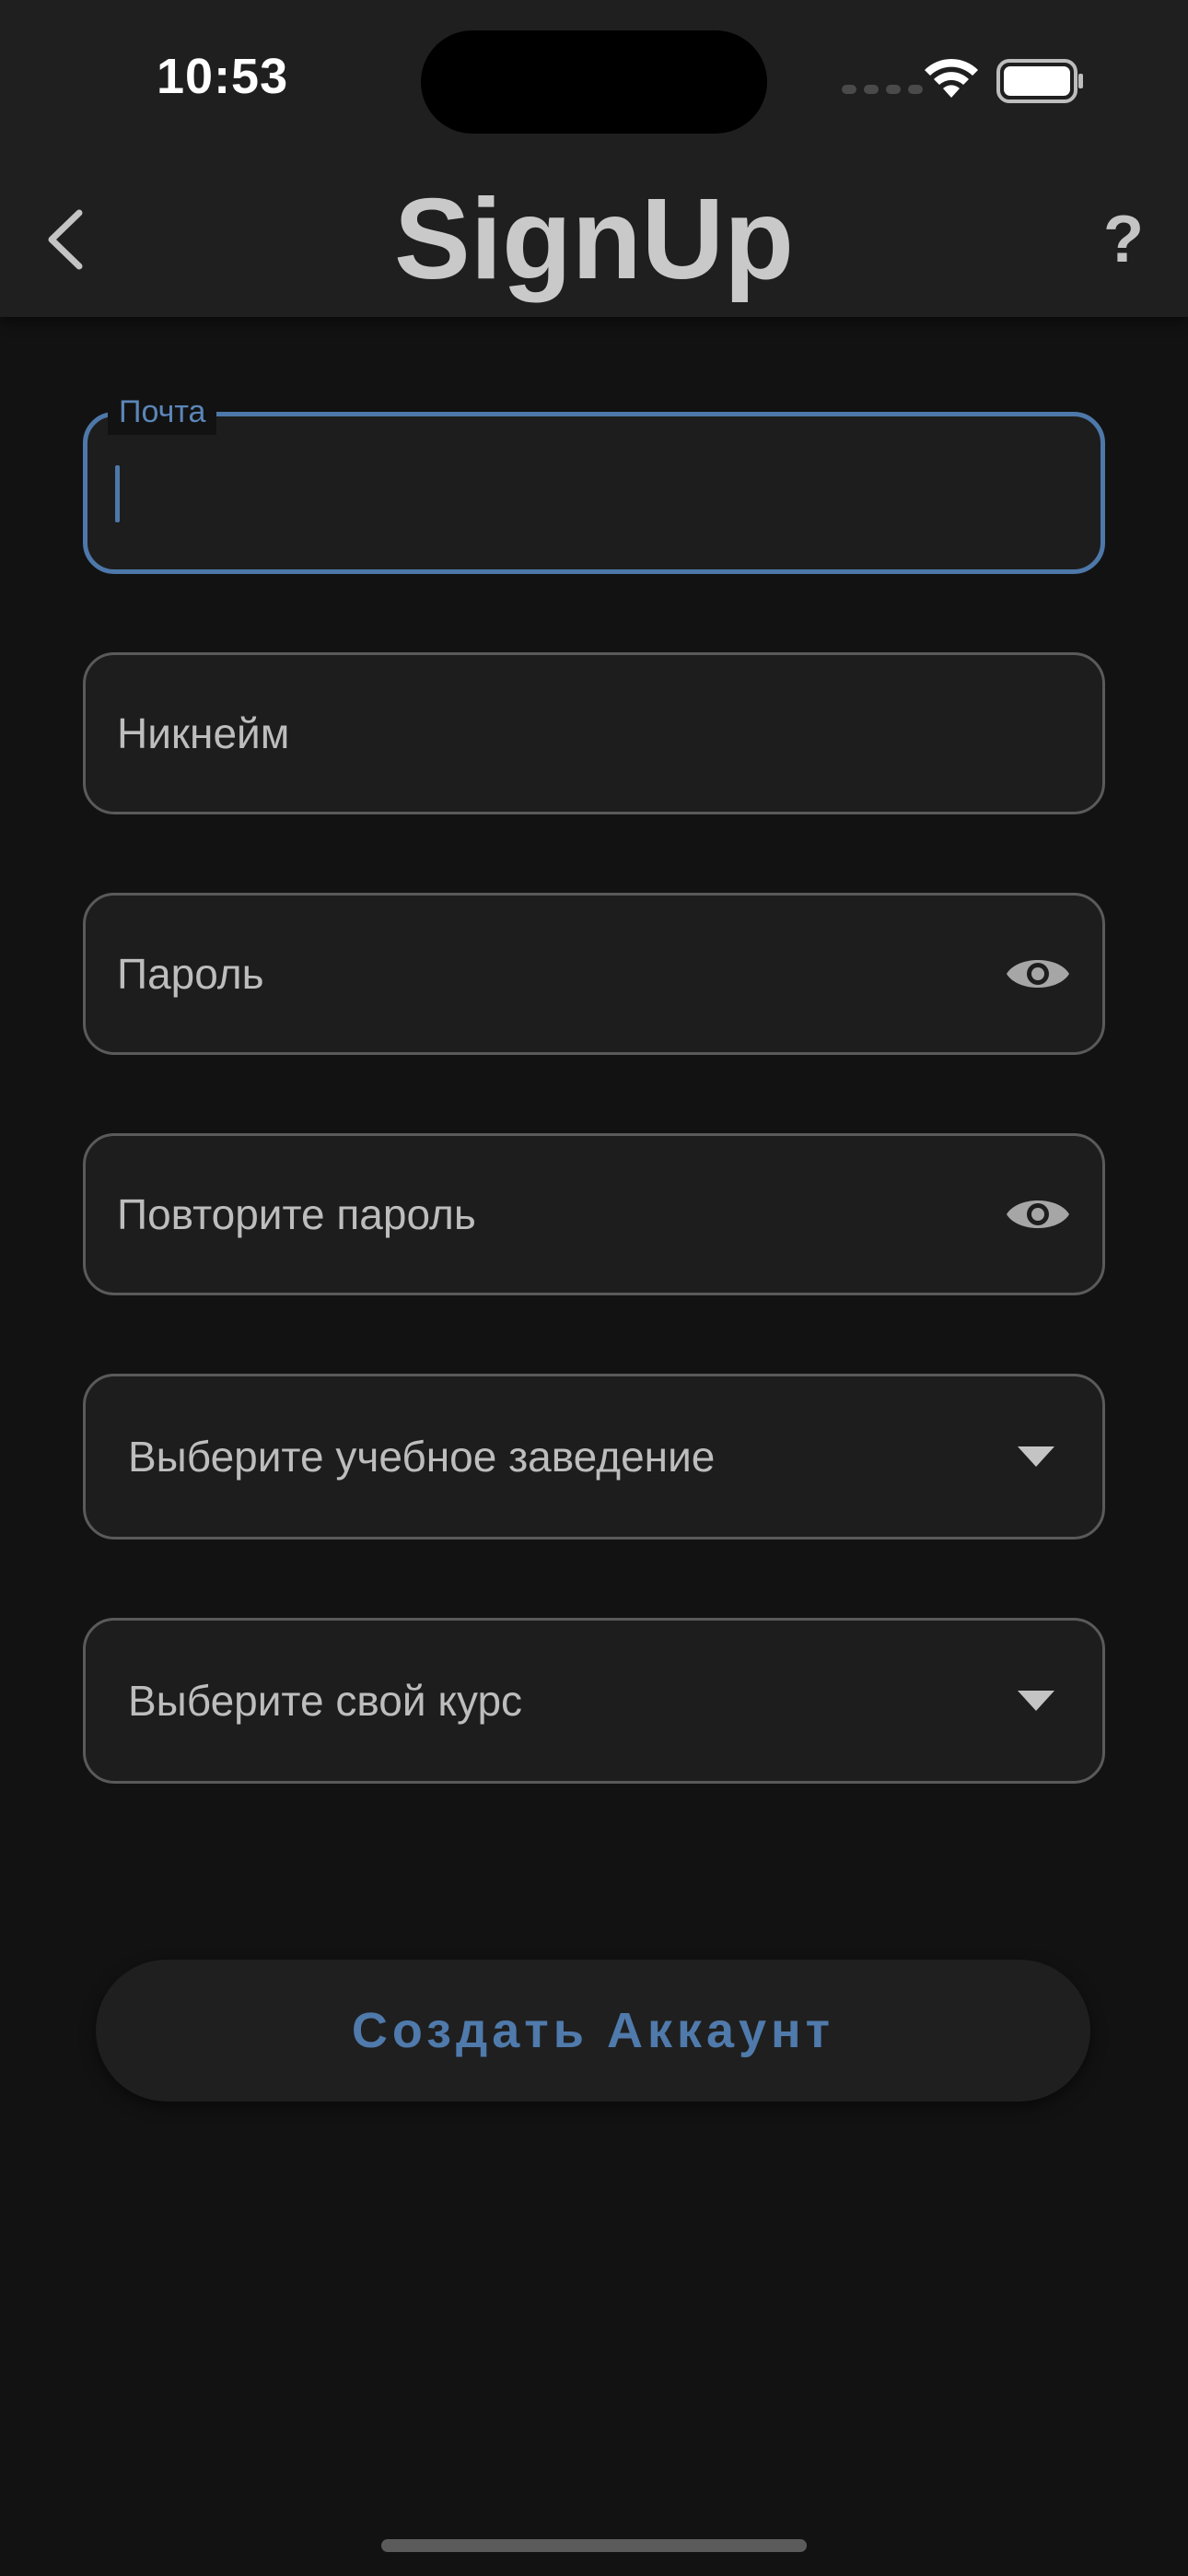 This screenshot has height=2576, width=1188. What do you see at coordinates (594, 974) in the screenshot?
I see `password-field: Пароль` at bounding box center [594, 974].